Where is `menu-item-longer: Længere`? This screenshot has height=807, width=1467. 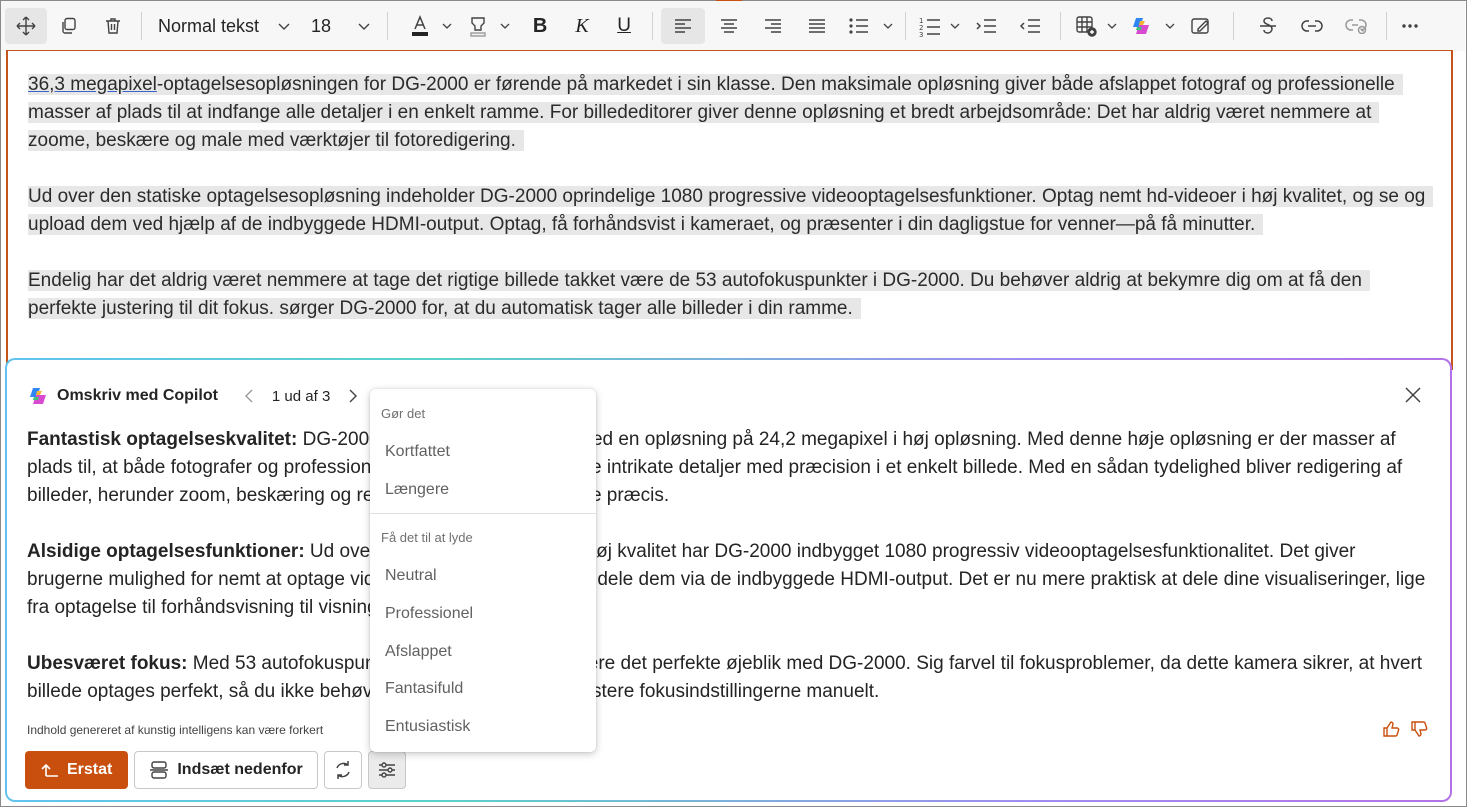 menu-item-longer: Længere is located at coordinates (417, 490).